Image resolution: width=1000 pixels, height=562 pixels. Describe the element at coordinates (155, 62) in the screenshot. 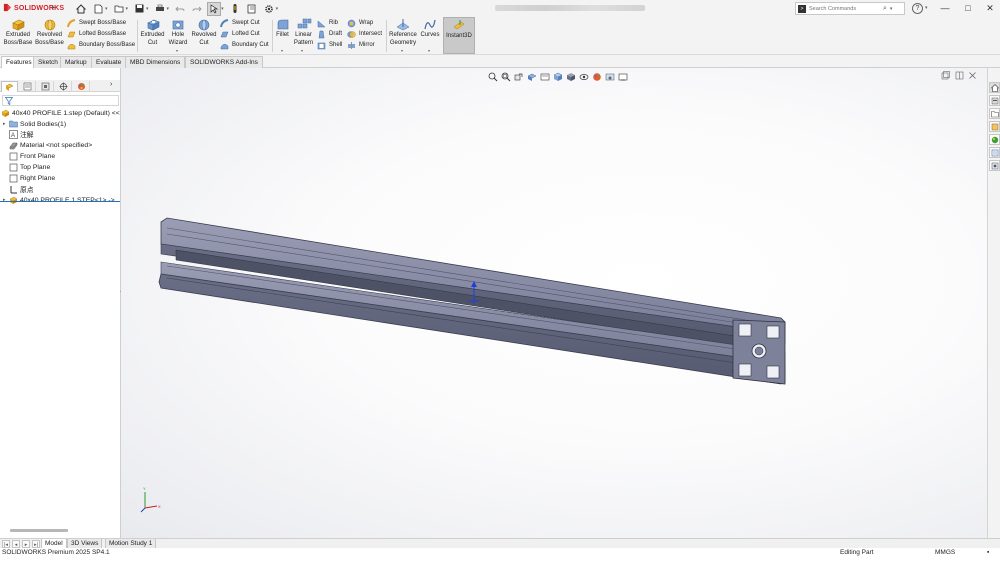

I see `tab-mbd-dimensions: MBD Dimensions` at that location.